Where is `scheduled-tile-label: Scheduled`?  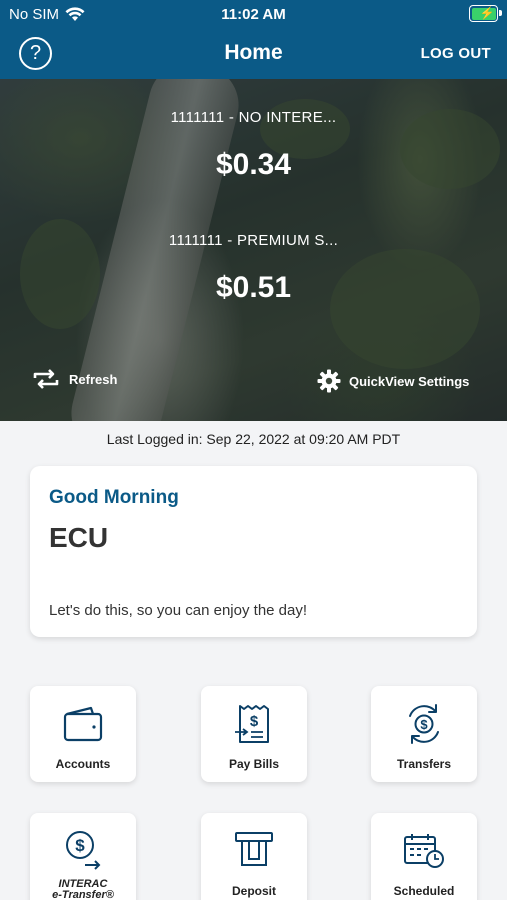
scheduled-tile-label: Scheduled is located at coordinates (424, 891).